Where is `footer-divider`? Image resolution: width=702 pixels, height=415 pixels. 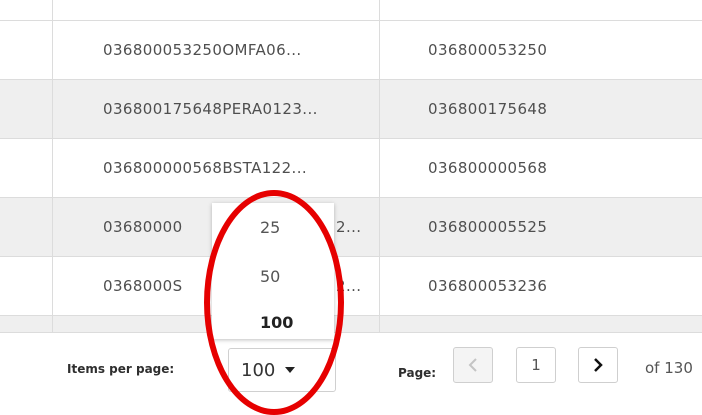 footer-divider is located at coordinates (351, 332).